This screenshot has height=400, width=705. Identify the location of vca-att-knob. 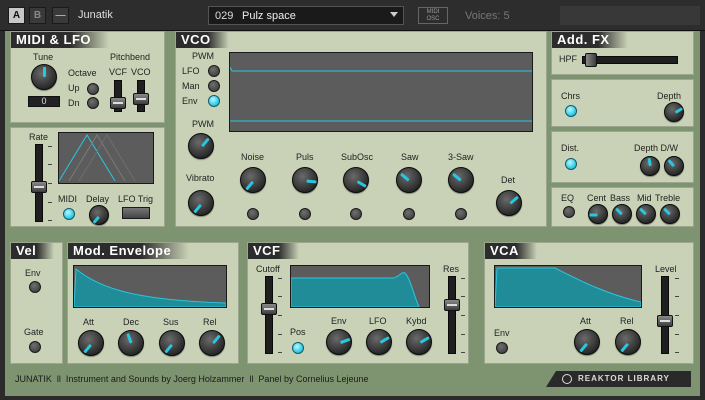
(587, 342).